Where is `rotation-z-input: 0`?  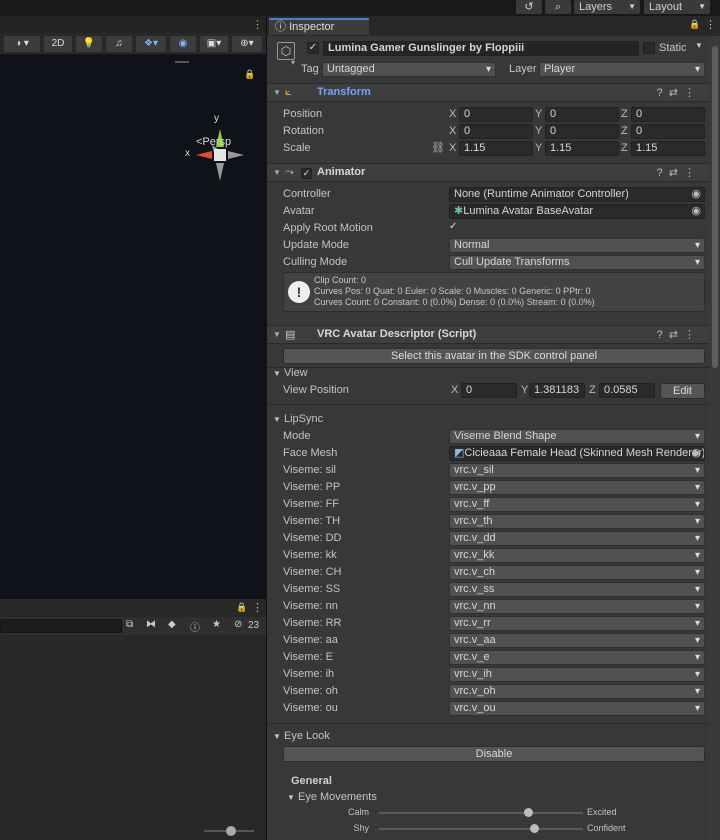 rotation-z-input: 0 is located at coordinates (668, 131).